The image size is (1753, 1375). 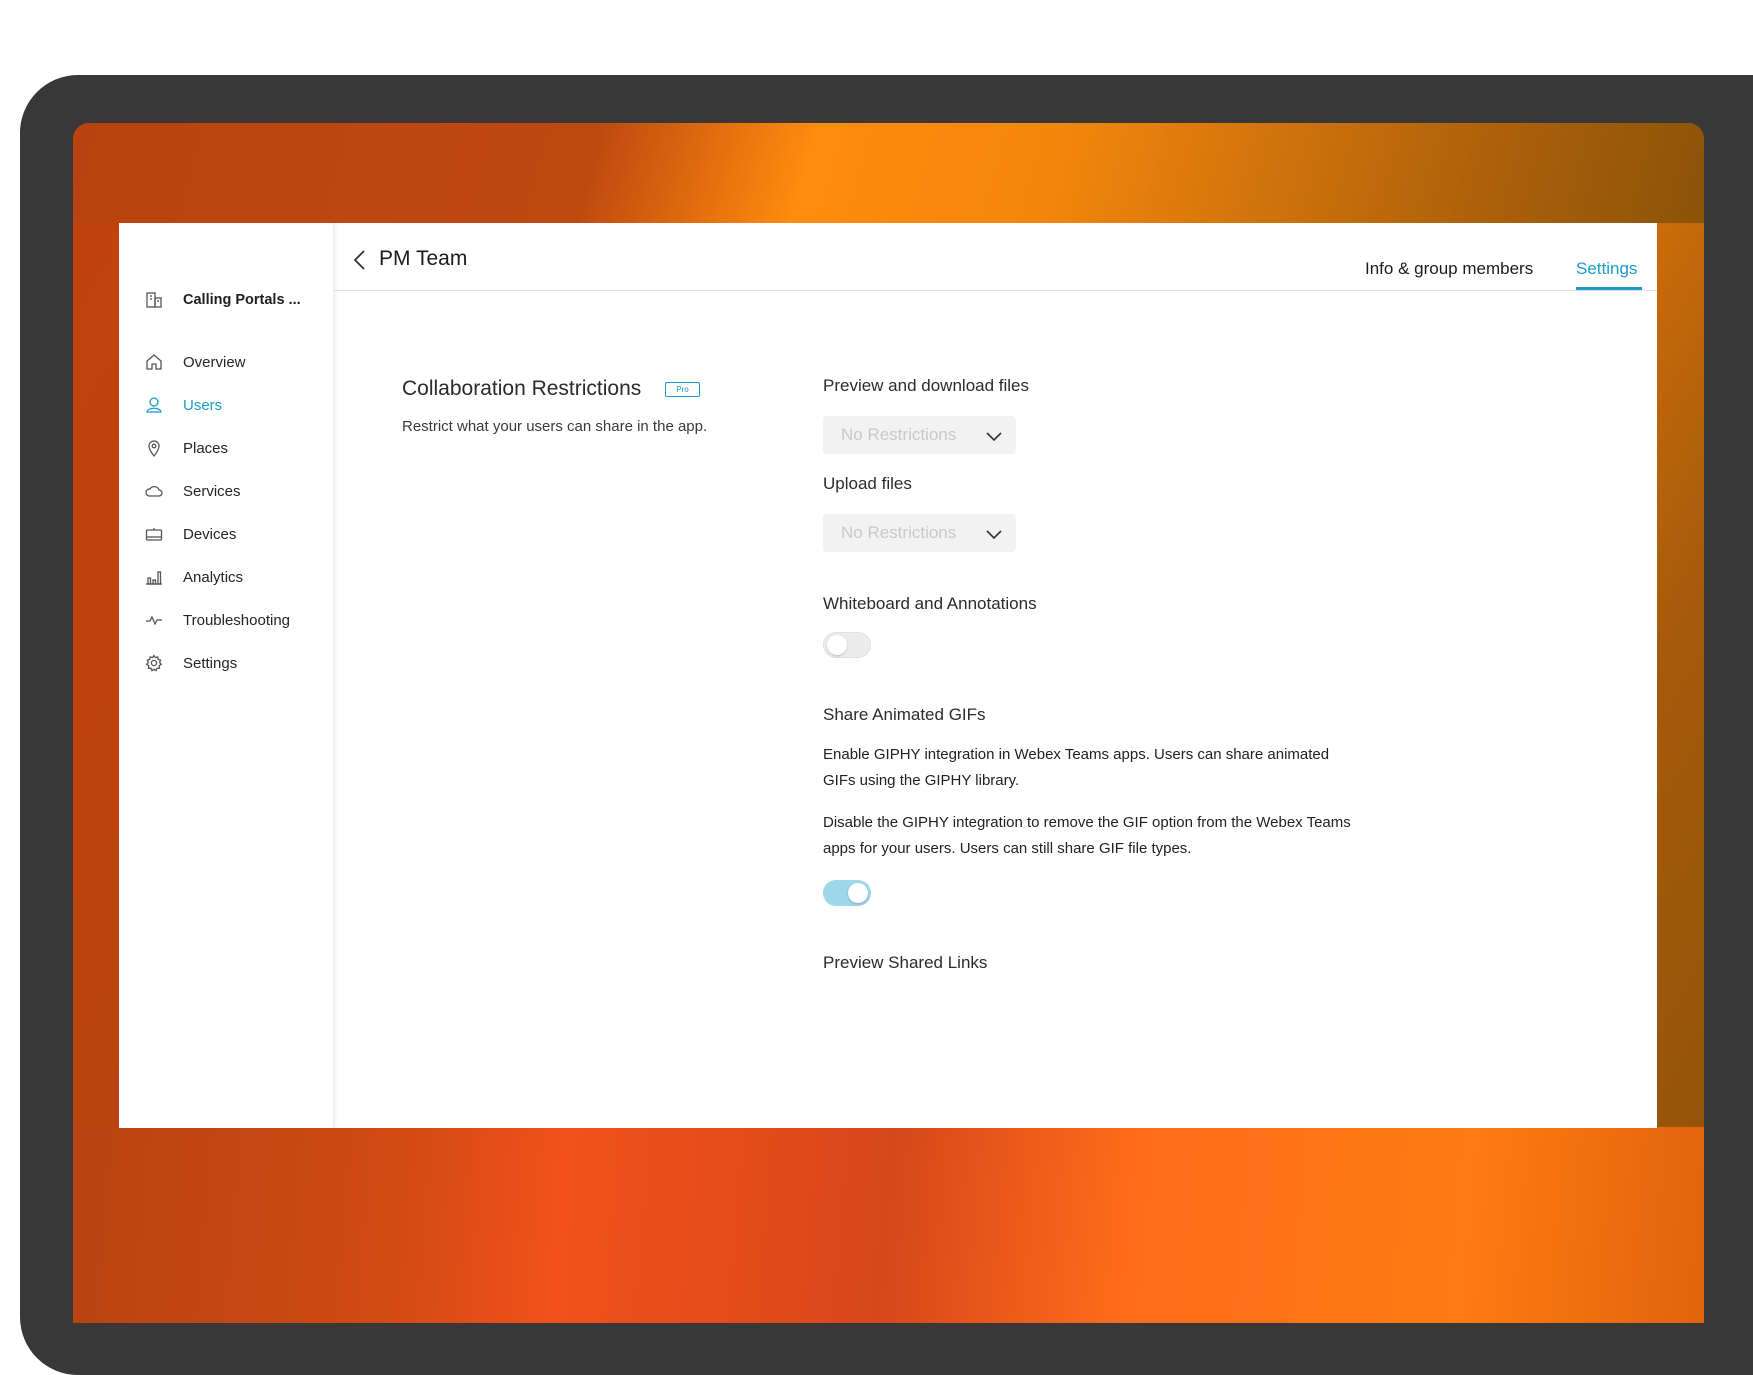 I want to click on sidebar-item-settings: Settings, so click(x=191, y=663).